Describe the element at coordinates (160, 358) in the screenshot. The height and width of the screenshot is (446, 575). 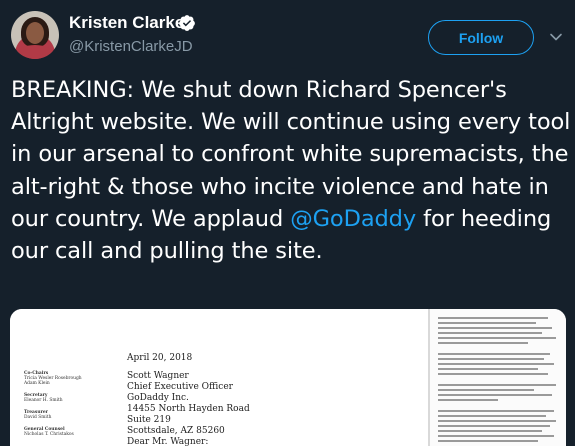
I see `letter-date: April 20, 2018` at that location.